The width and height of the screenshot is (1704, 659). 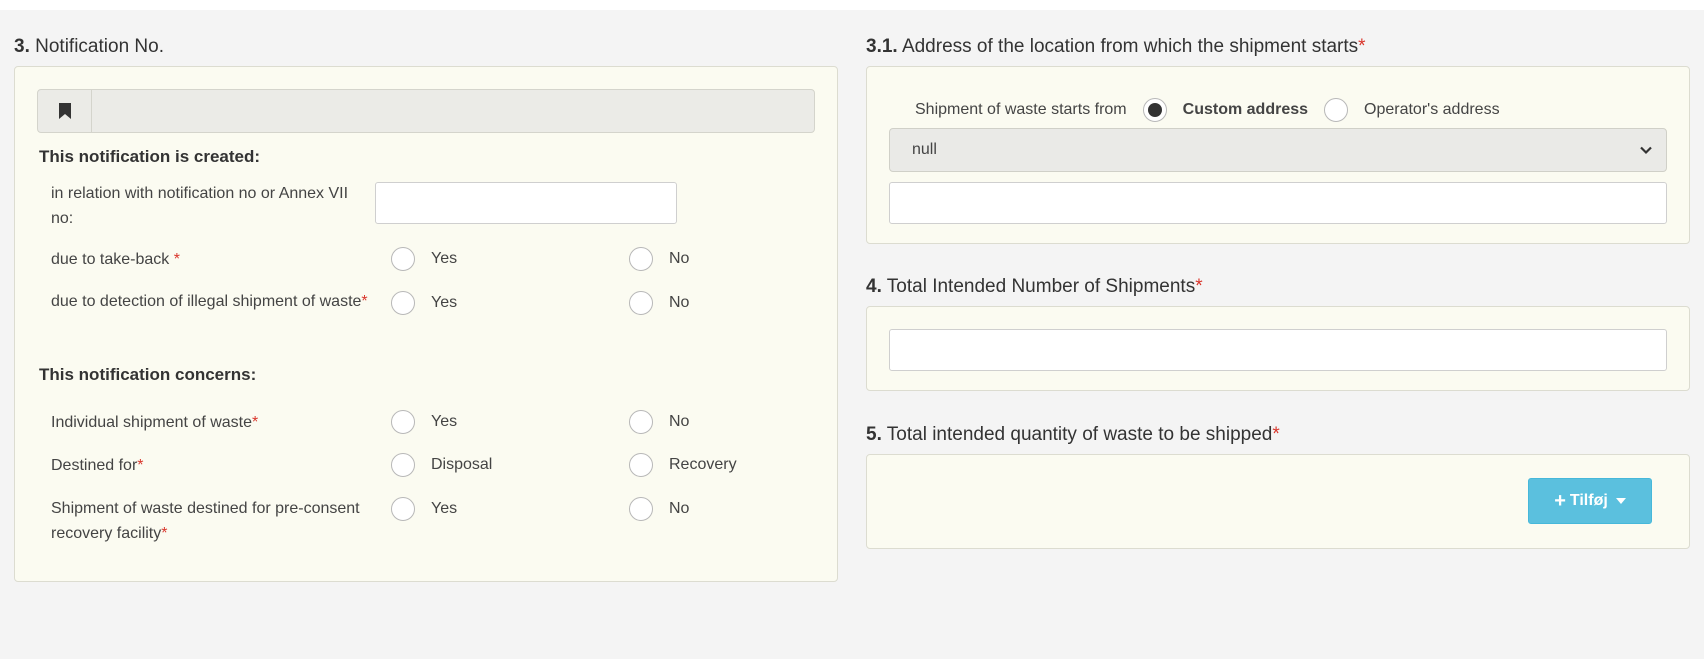 I want to click on destined-disposal-label: Disposal, so click(x=462, y=464).